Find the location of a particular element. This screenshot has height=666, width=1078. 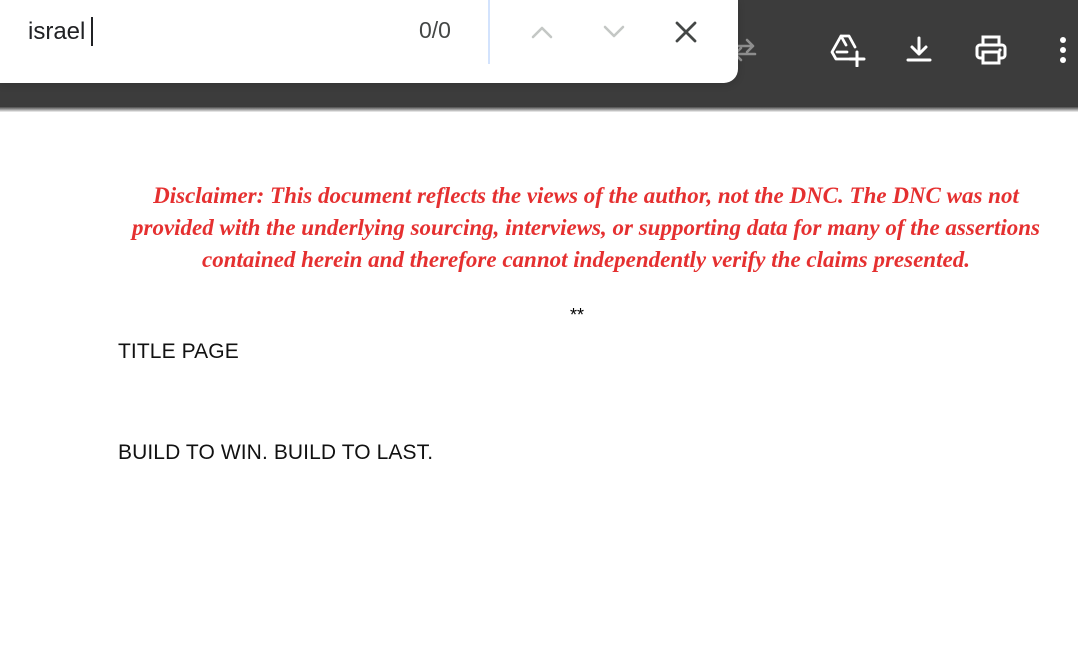

chevron-up-icon is located at coordinates (542, 32).